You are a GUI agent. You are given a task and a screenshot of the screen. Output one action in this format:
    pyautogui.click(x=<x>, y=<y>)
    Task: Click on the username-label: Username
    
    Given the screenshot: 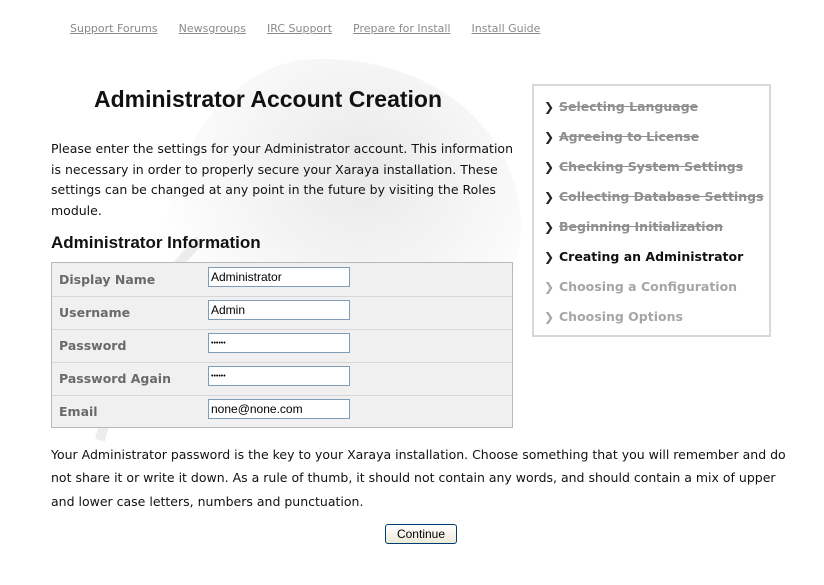 What is the action you would take?
    pyautogui.click(x=95, y=312)
    